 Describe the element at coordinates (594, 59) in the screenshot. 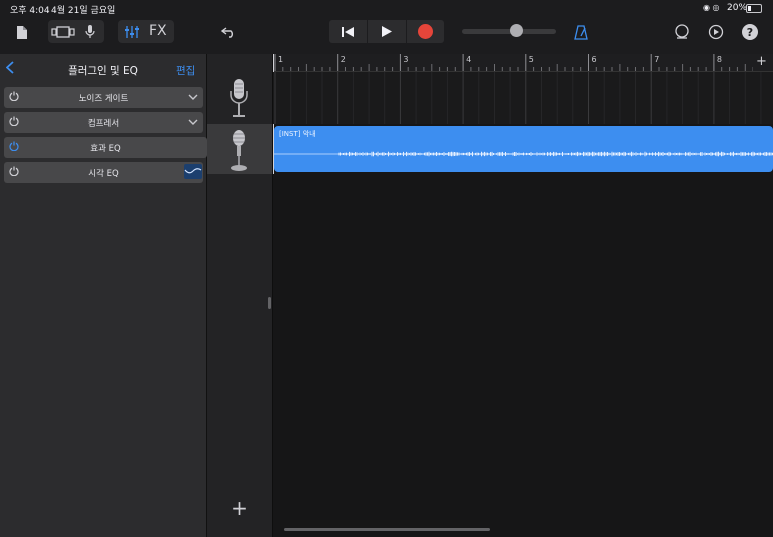

I see `ruler-number: 6` at that location.